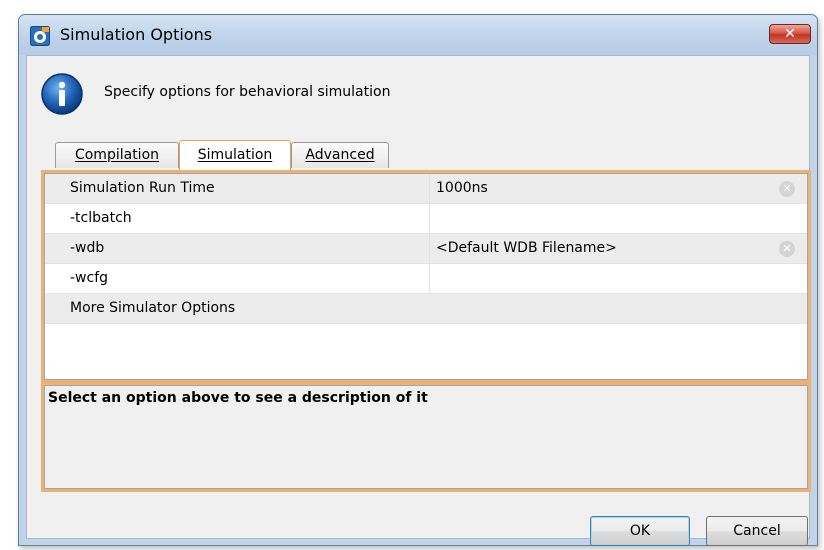 The height and width of the screenshot is (550, 824). I want to click on option-name: More Simulator Options, so click(153, 308).